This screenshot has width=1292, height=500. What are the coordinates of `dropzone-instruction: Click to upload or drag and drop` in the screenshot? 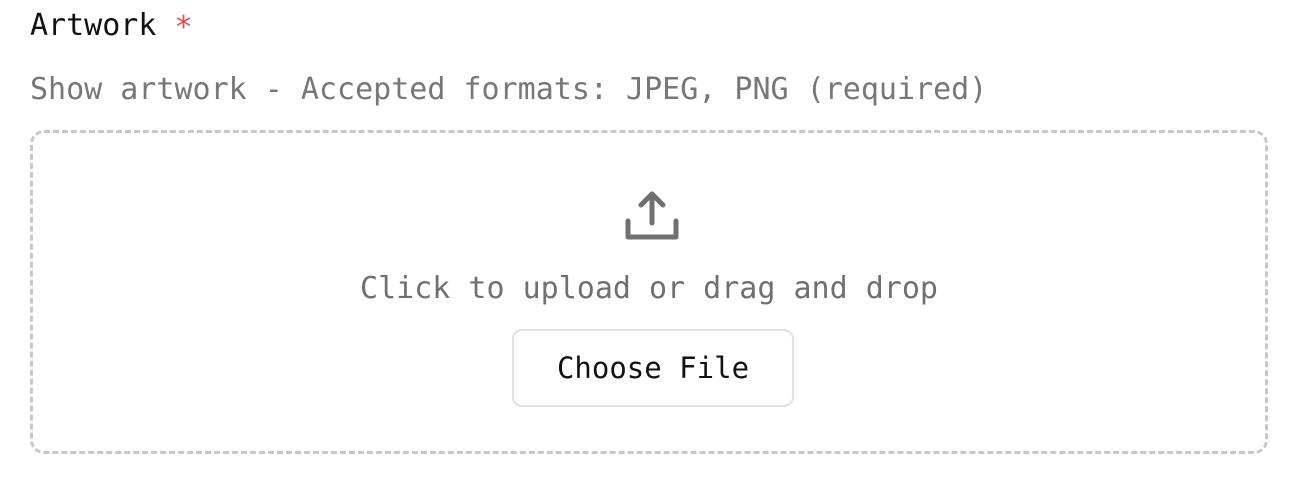 It's located at (649, 288).